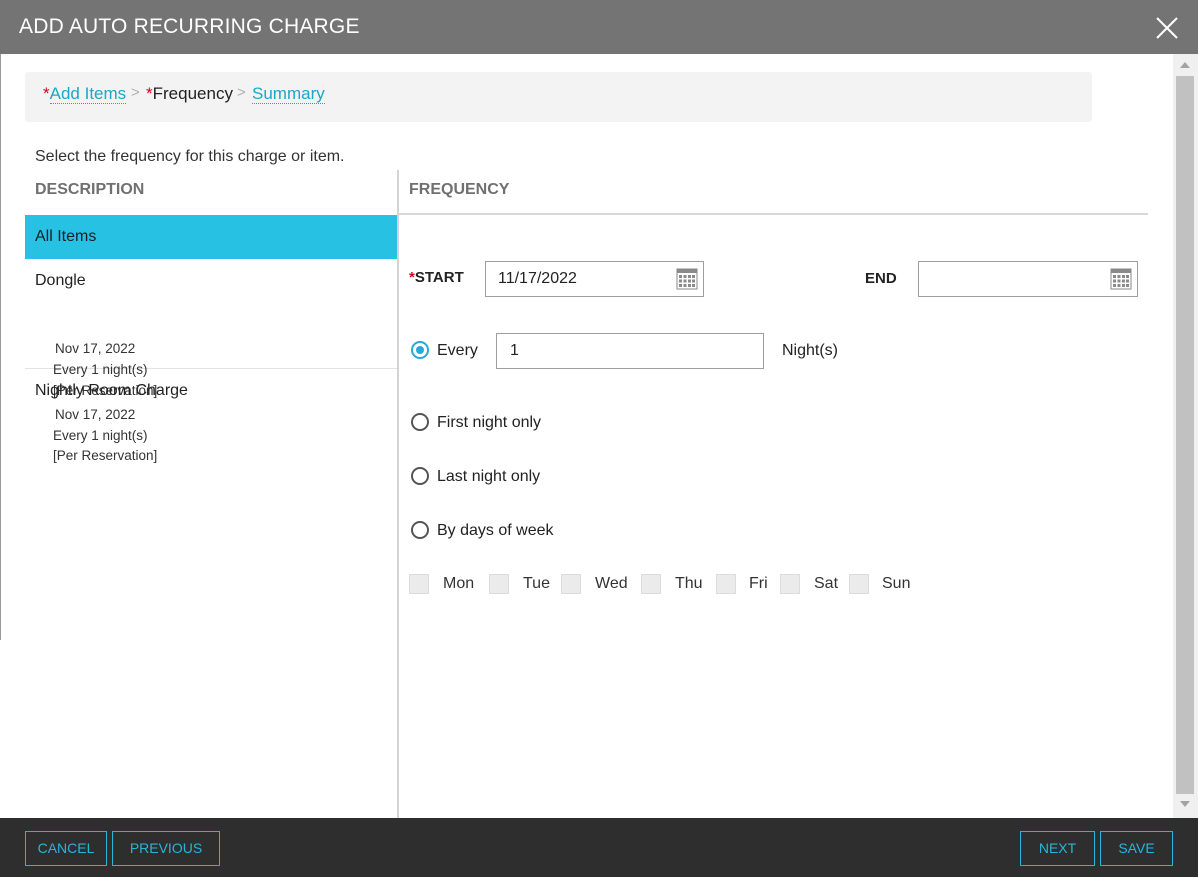 The height and width of the screenshot is (877, 1198). I want to click on breadcrumb: *Add Items > *Frequency > Summary, so click(558, 97).